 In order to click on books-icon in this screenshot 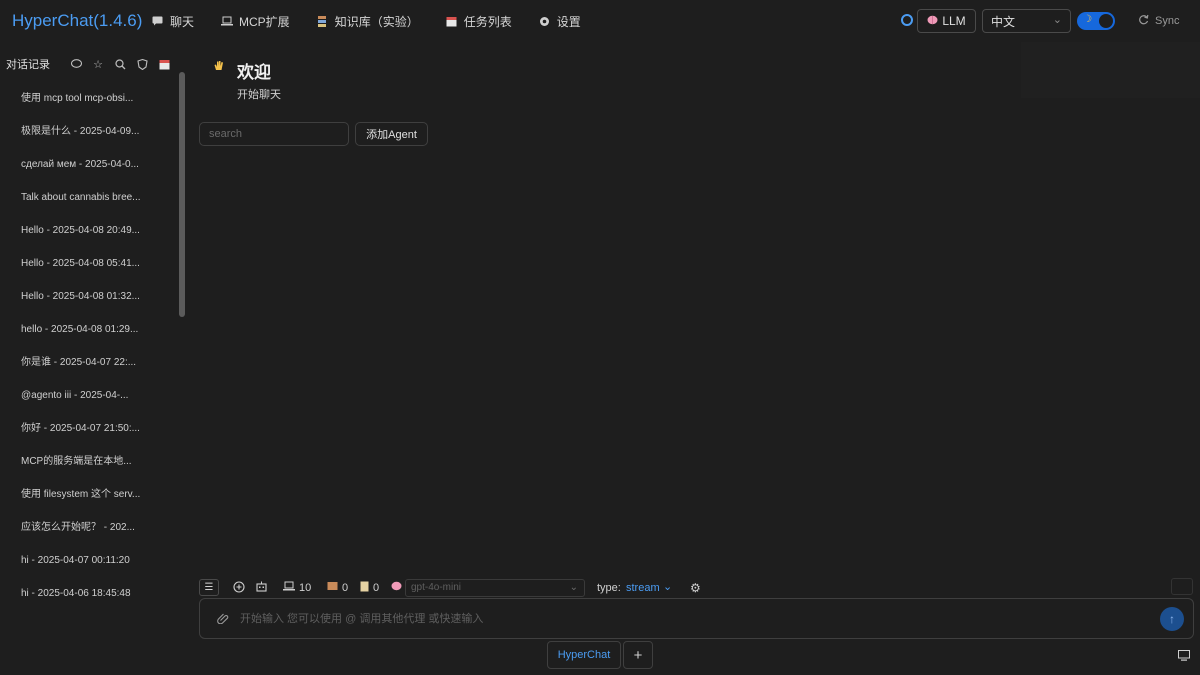, I will do `click(322, 21)`.